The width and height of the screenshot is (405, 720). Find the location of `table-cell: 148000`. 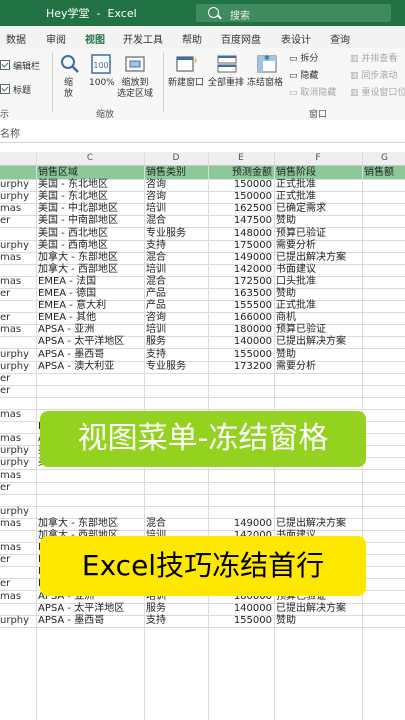

table-cell: 148000 is located at coordinates (241, 233).